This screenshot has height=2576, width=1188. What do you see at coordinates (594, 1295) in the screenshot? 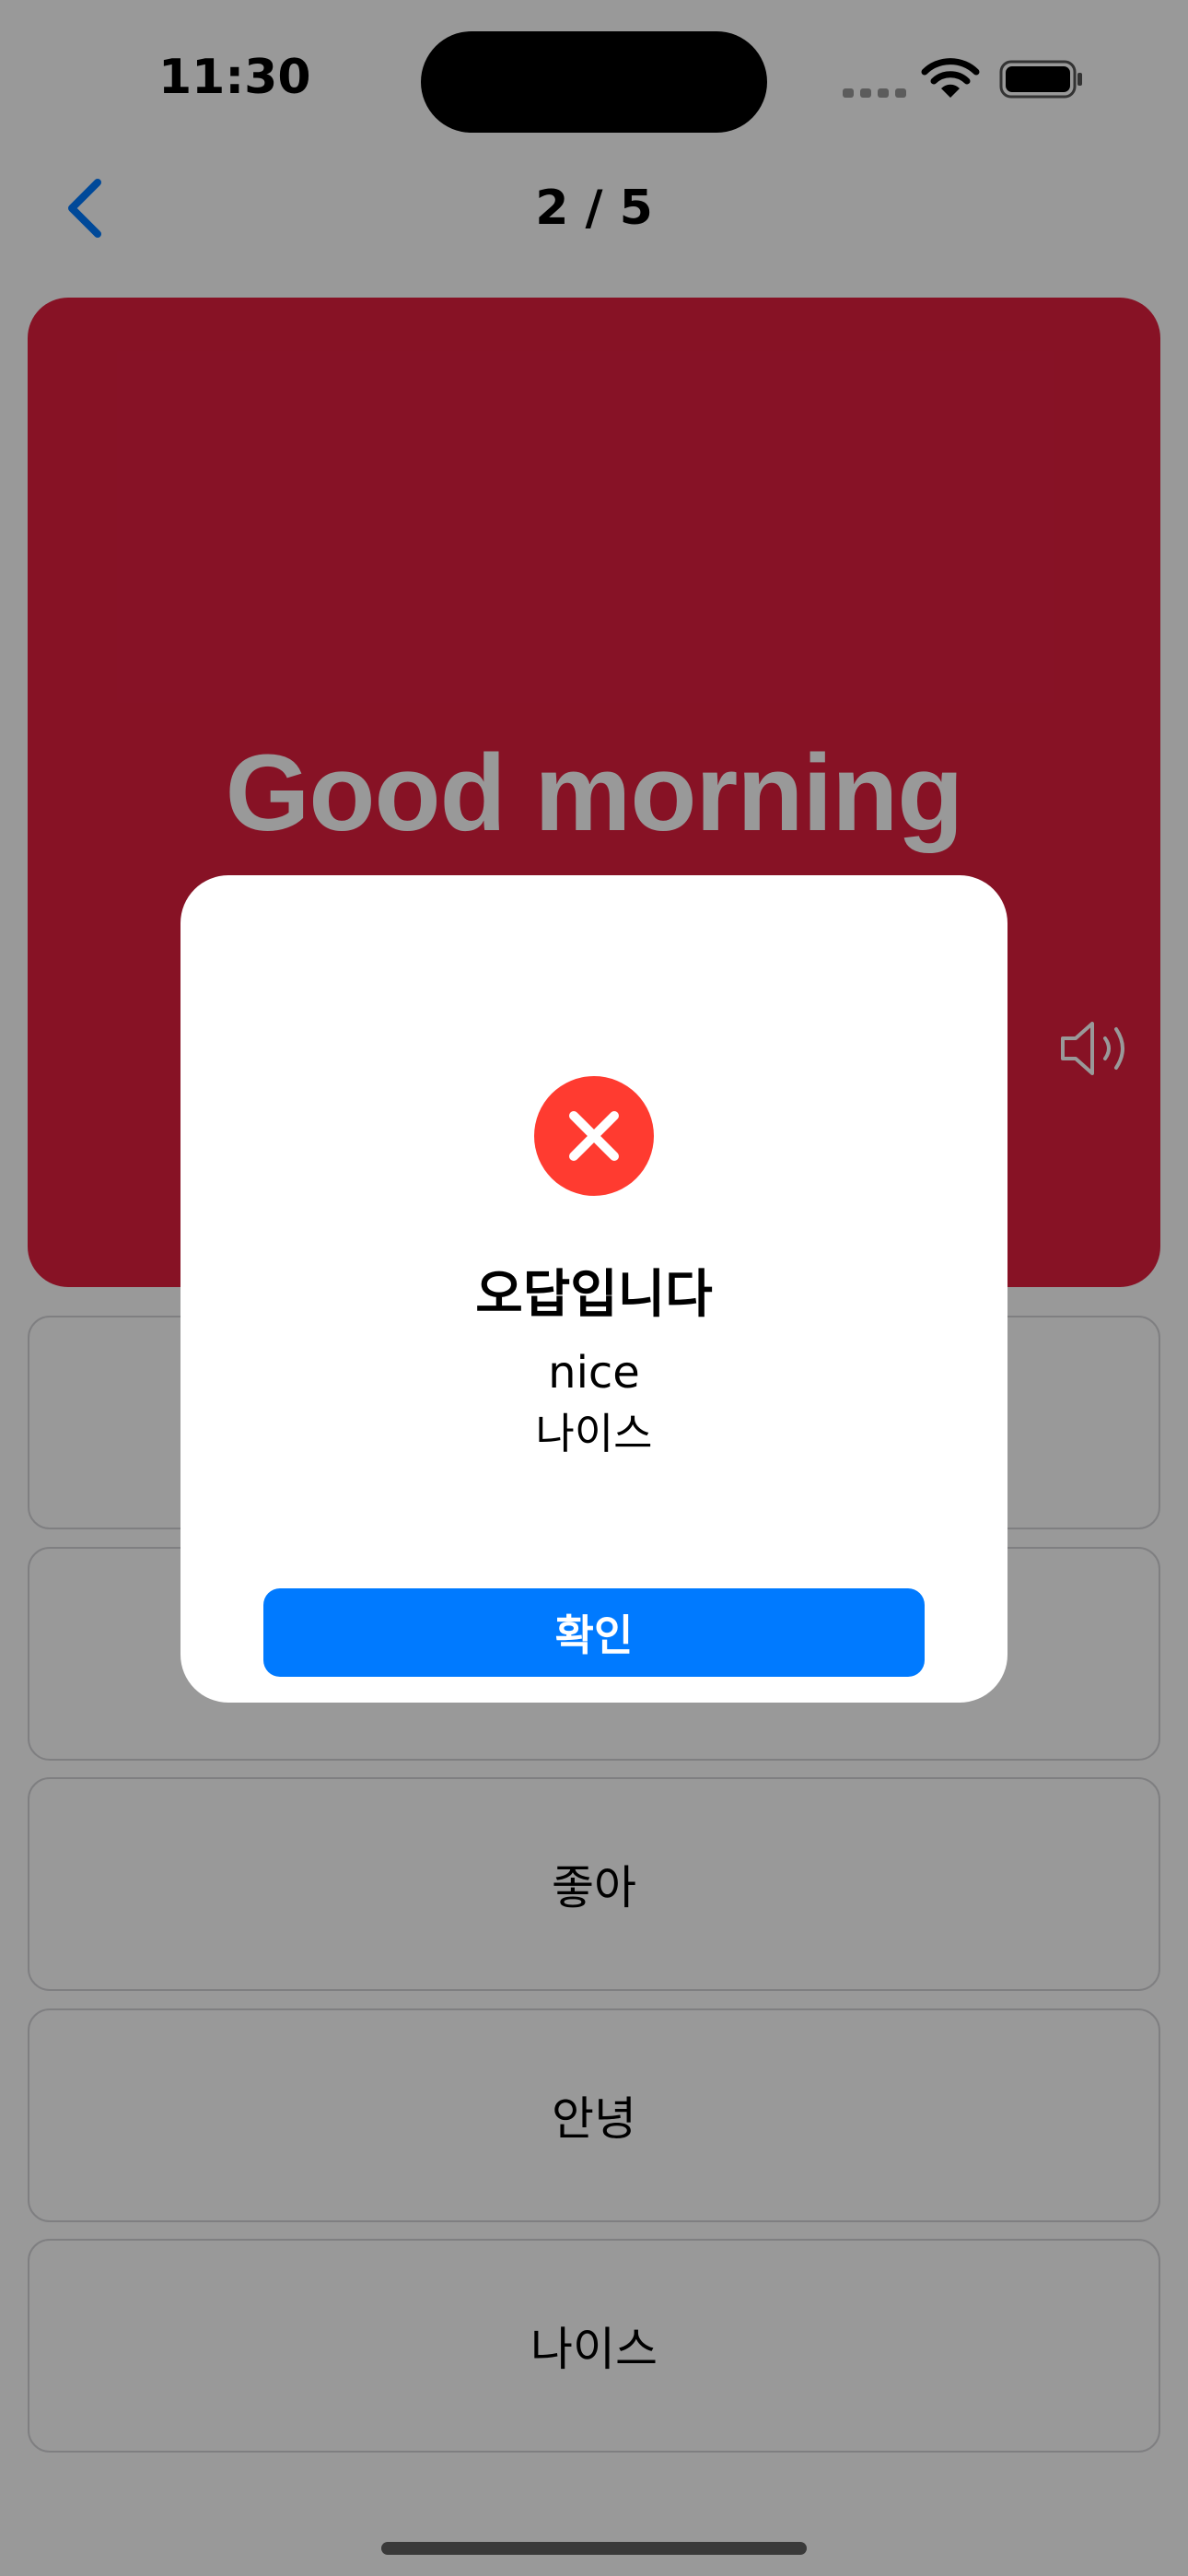
I see `dialog-title: 오답입니다` at bounding box center [594, 1295].